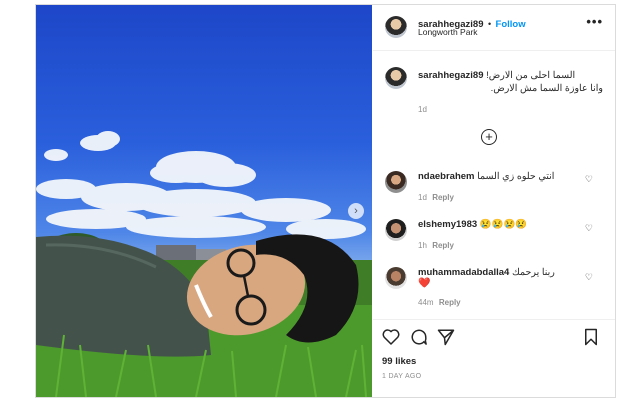 The image size is (620, 410). What do you see at coordinates (510, 197) in the screenshot?
I see `comment-meta: 1d Reply` at bounding box center [510, 197].